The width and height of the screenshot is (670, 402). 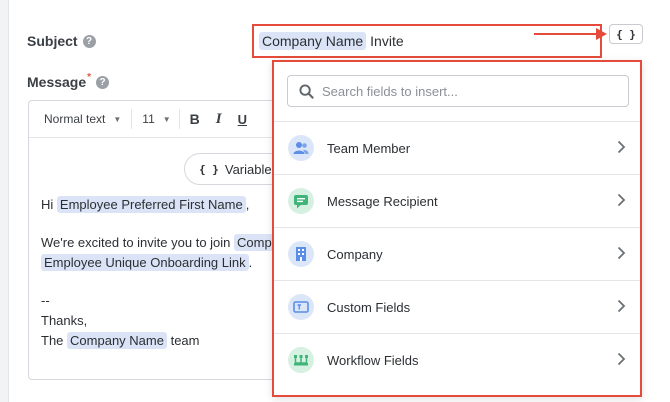 I want to click on body-line-link: Employee Unique Onboarding Link., so click(x=161, y=263).